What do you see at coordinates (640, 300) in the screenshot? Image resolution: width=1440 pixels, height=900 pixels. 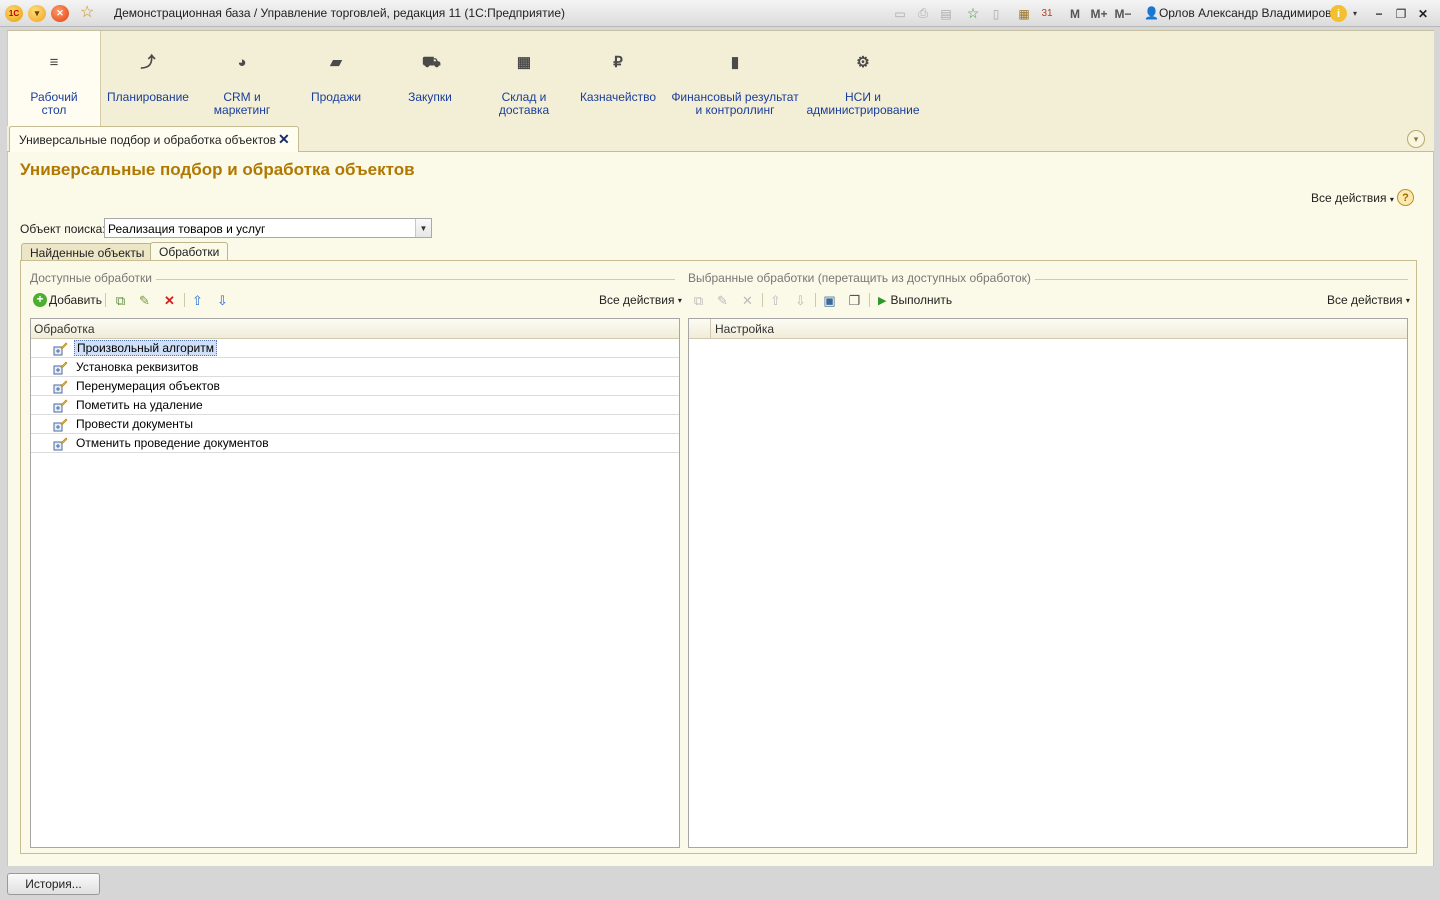 I see `available-all-actions-button: Все действия ▾` at bounding box center [640, 300].